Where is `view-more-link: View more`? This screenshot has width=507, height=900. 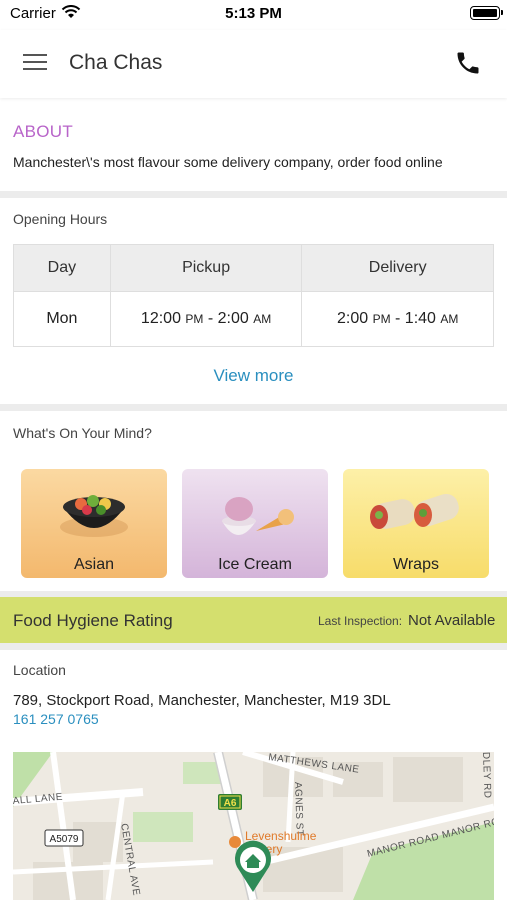
view-more-link: View more is located at coordinates (253, 376).